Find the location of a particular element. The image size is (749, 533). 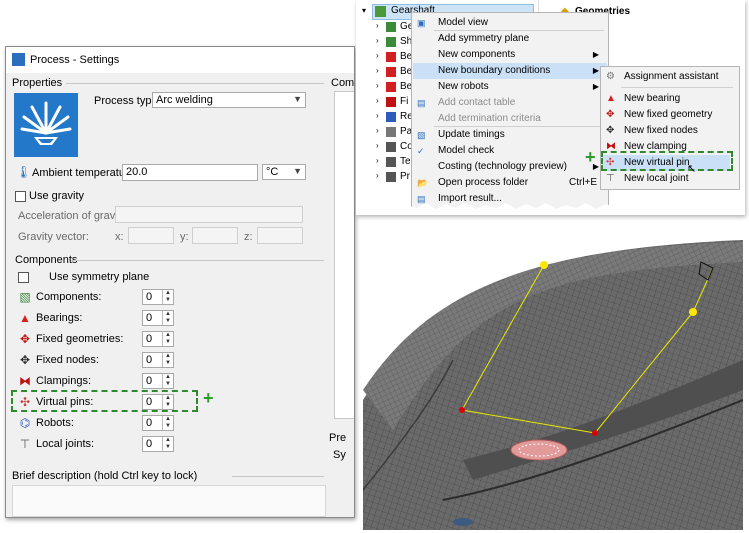

menu-item-label: Add contact table is located at coordinates (477, 102).